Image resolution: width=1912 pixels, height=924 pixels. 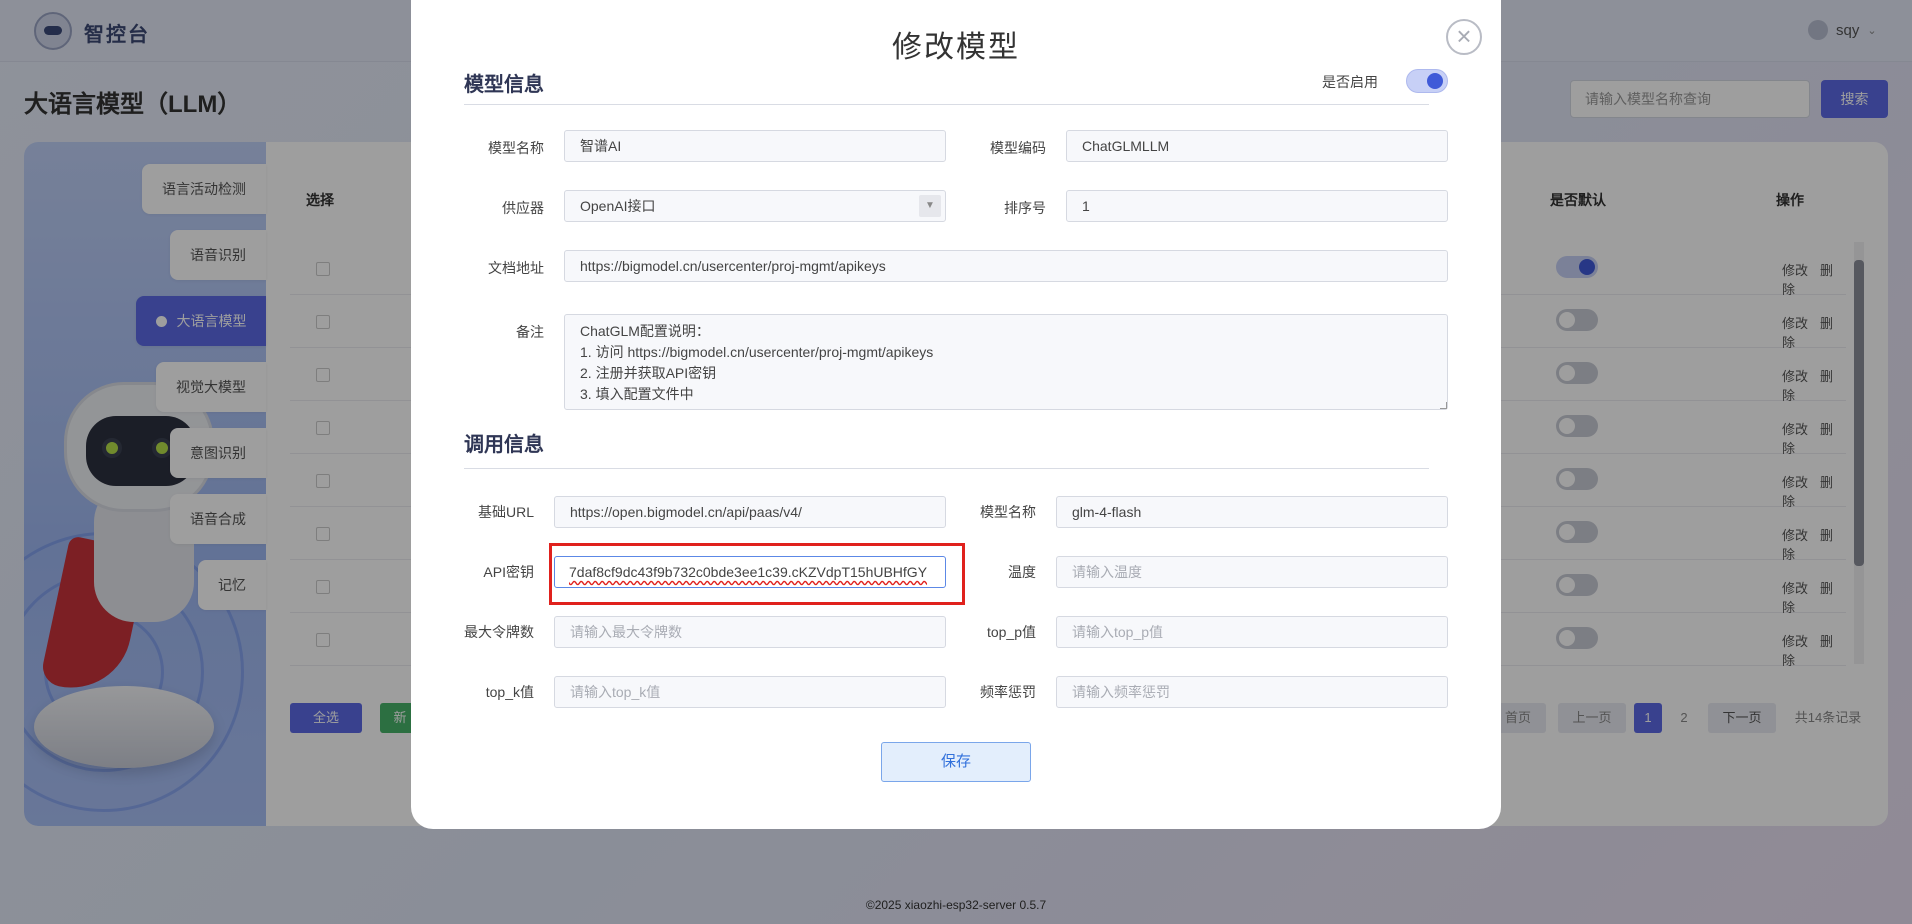 I want to click on dropdown-arrow-icon: ▼, so click(x=930, y=206).